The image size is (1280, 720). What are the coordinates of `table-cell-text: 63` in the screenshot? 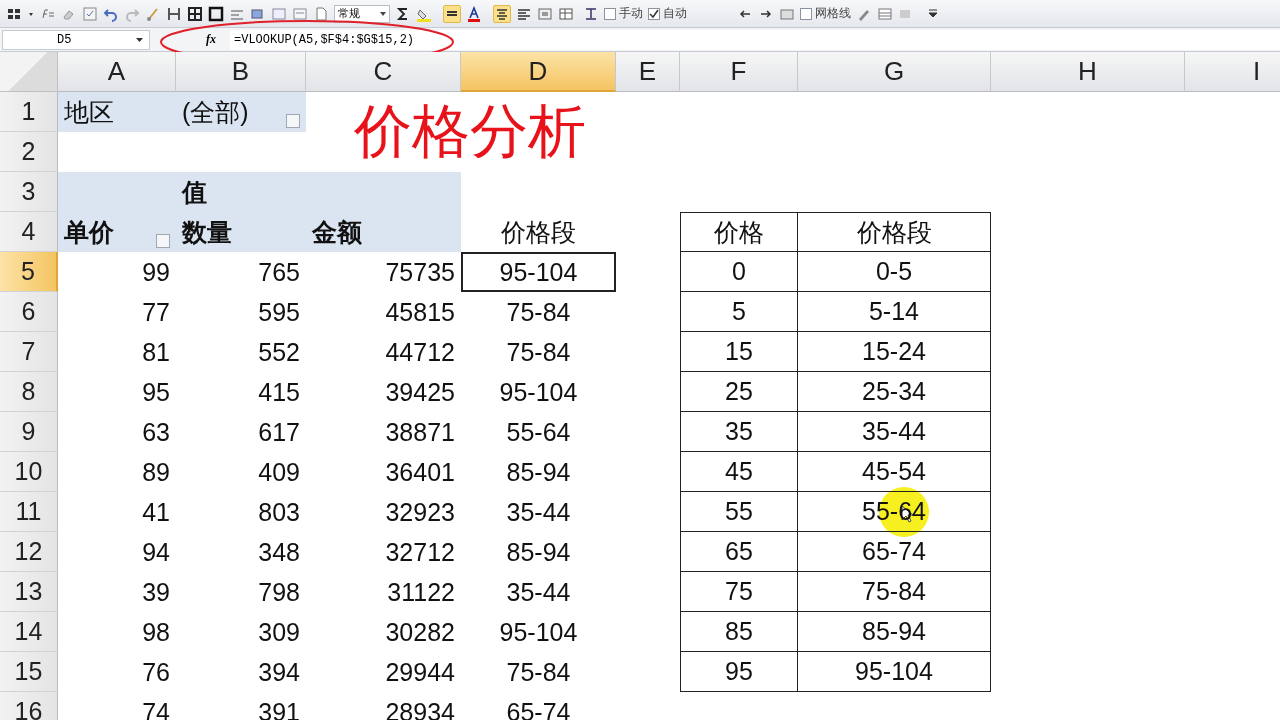 It's located at (156, 432).